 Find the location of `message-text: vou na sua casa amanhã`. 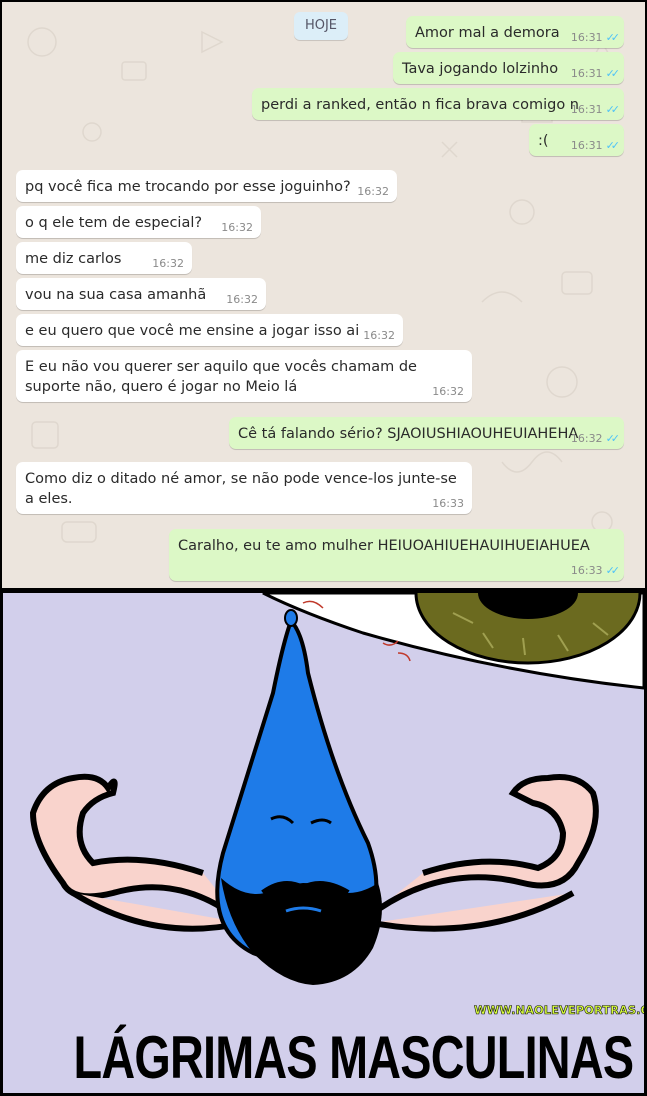

message-text: vou na sua casa amanhã is located at coordinates (116, 295).